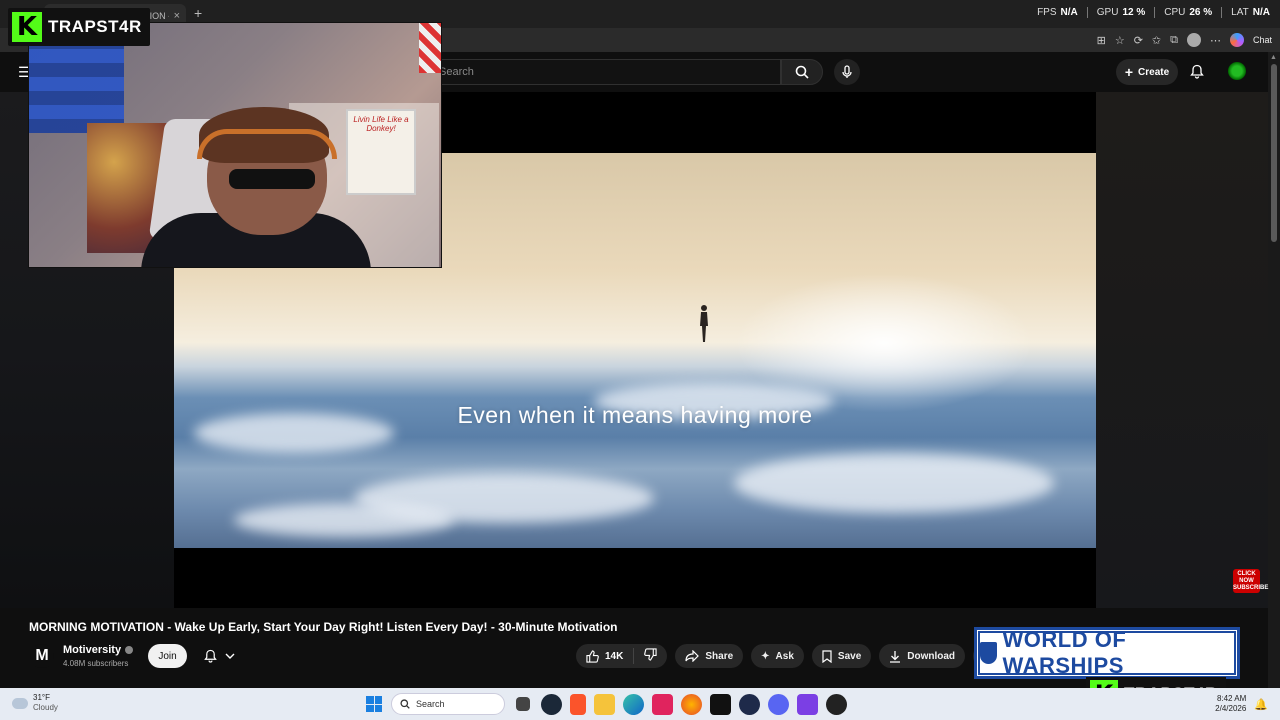  Describe the element at coordinates (578, 704) in the screenshot. I see `brave-icon` at that location.